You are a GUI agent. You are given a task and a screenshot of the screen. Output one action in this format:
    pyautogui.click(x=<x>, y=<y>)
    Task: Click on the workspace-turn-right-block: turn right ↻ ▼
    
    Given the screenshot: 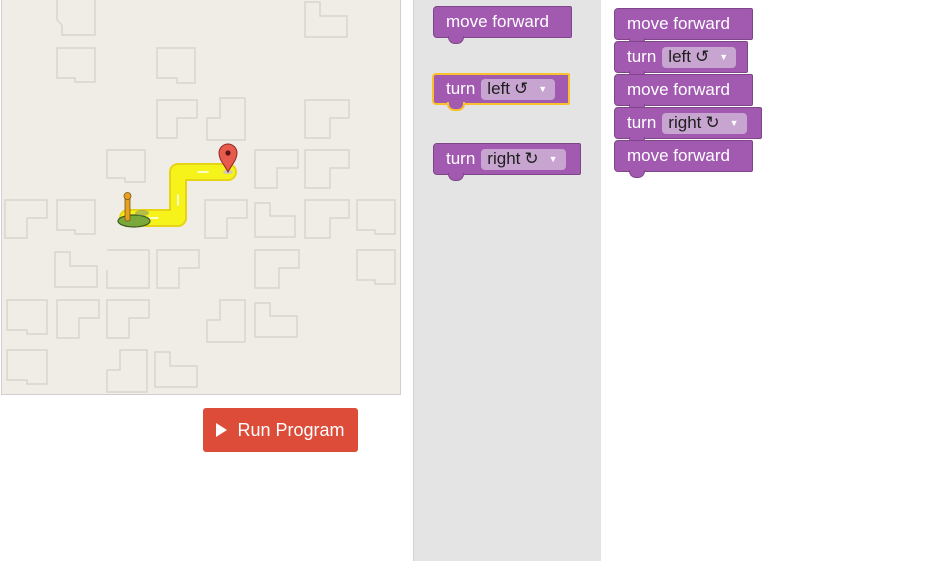 What is the action you would take?
    pyautogui.click(x=688, y=126)
    